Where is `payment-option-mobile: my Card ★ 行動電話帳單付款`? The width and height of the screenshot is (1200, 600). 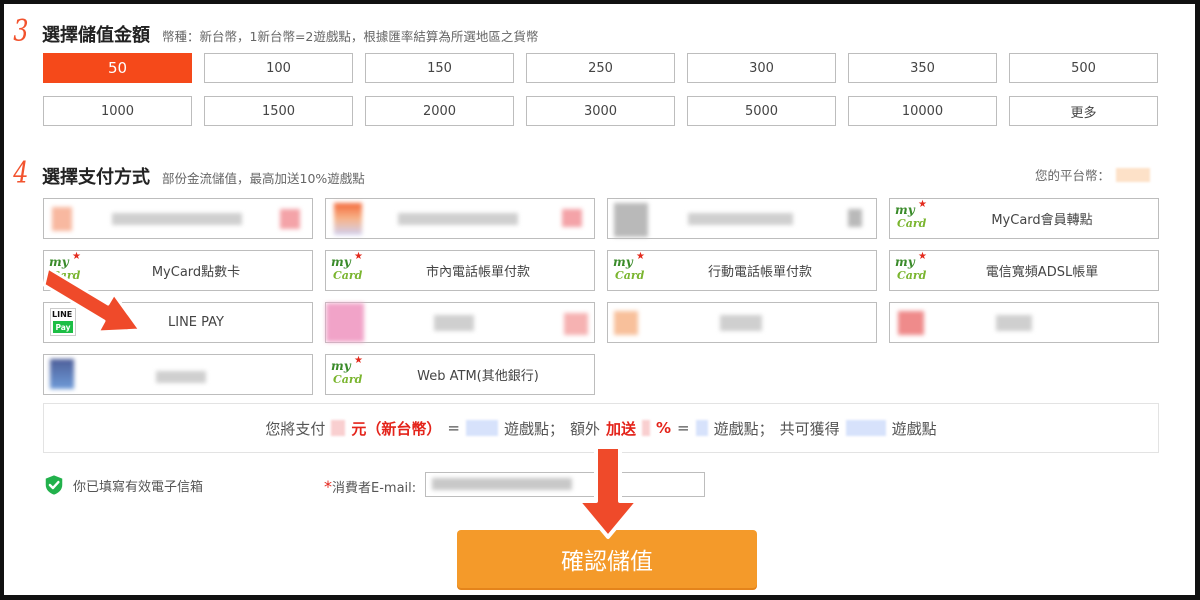
payment-option-mobile: my Card ★ 行動電話帳單付款 is located at coordinates (742, 270).